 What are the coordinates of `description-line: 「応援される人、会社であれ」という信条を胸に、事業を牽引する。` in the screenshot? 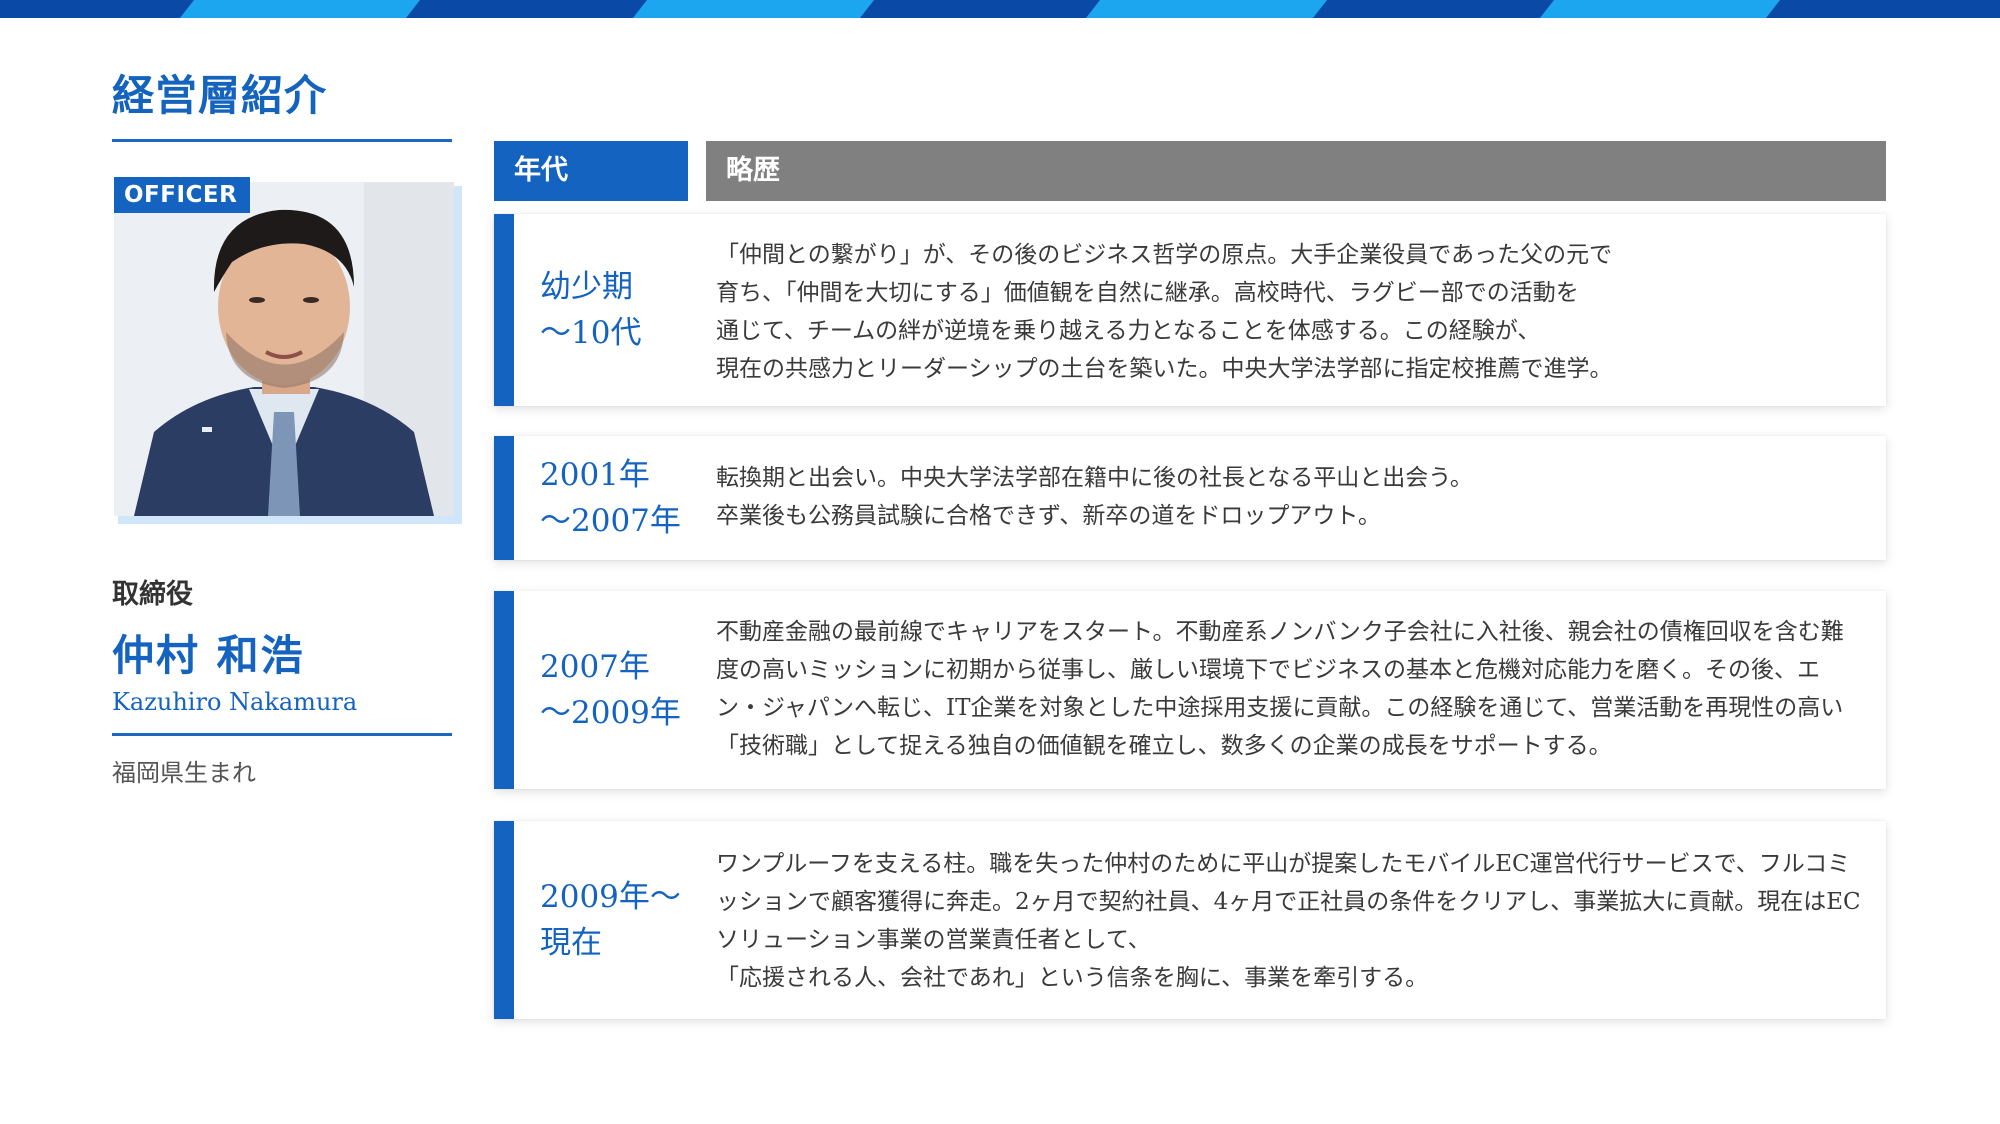 It's located at (1072, 978).